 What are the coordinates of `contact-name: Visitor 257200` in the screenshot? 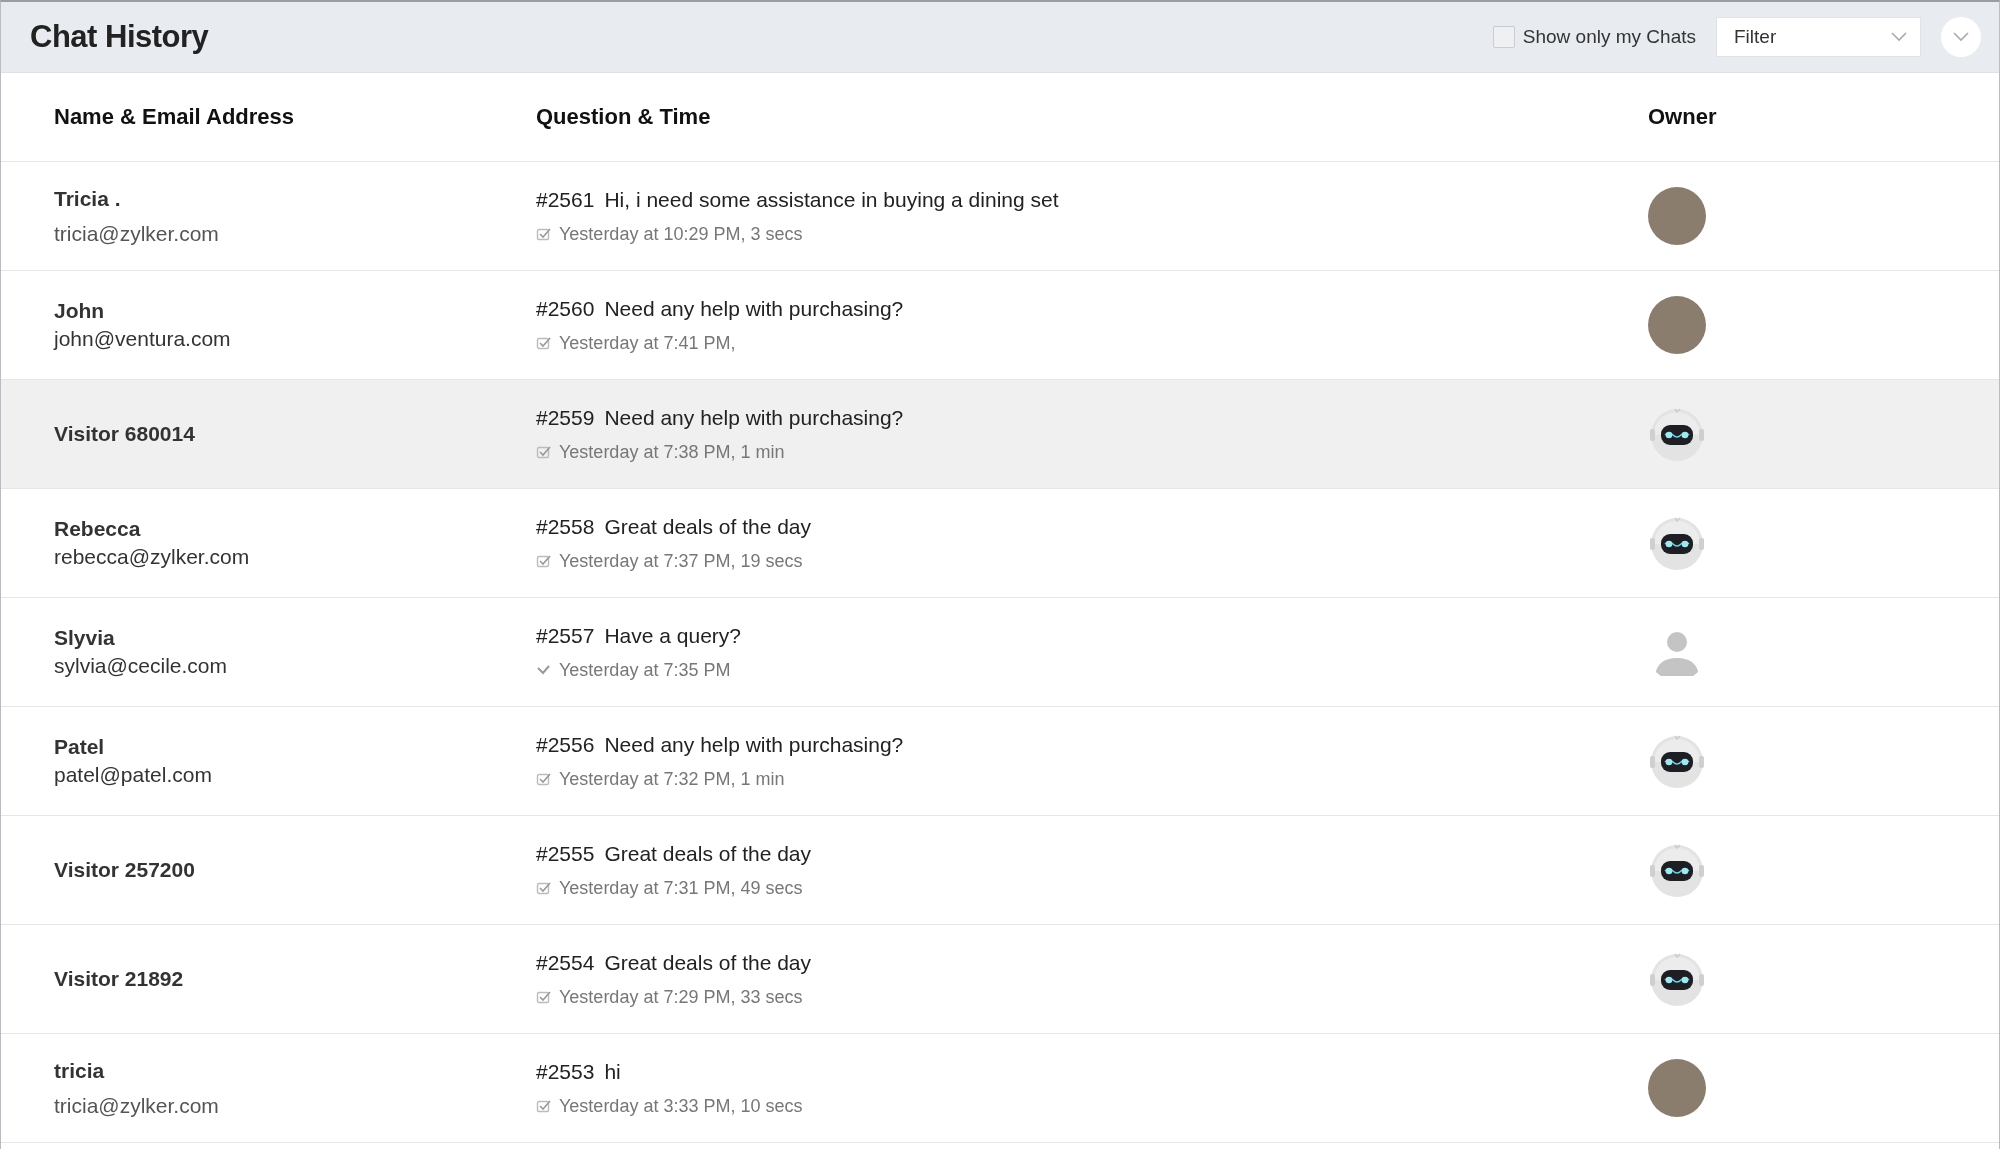 It's located at (125, 870).